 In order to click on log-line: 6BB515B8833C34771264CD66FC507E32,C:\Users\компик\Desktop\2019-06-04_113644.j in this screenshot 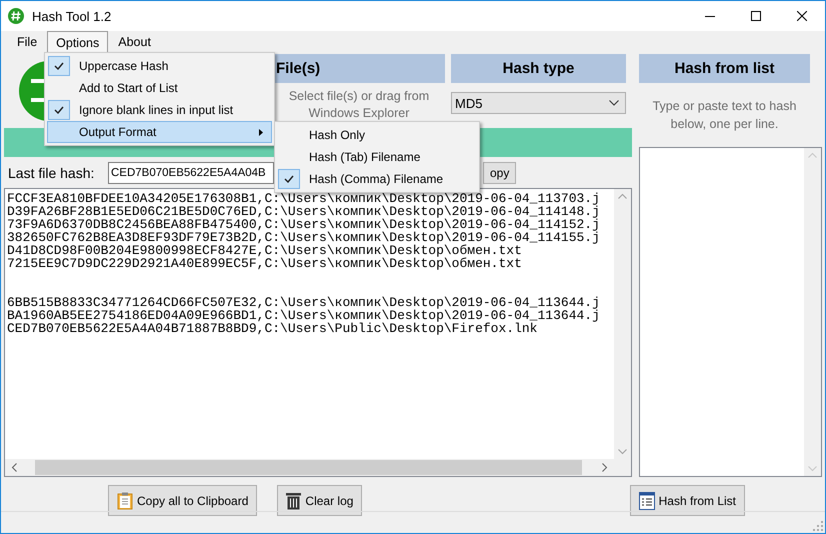, I will do `click(303, 302)`.